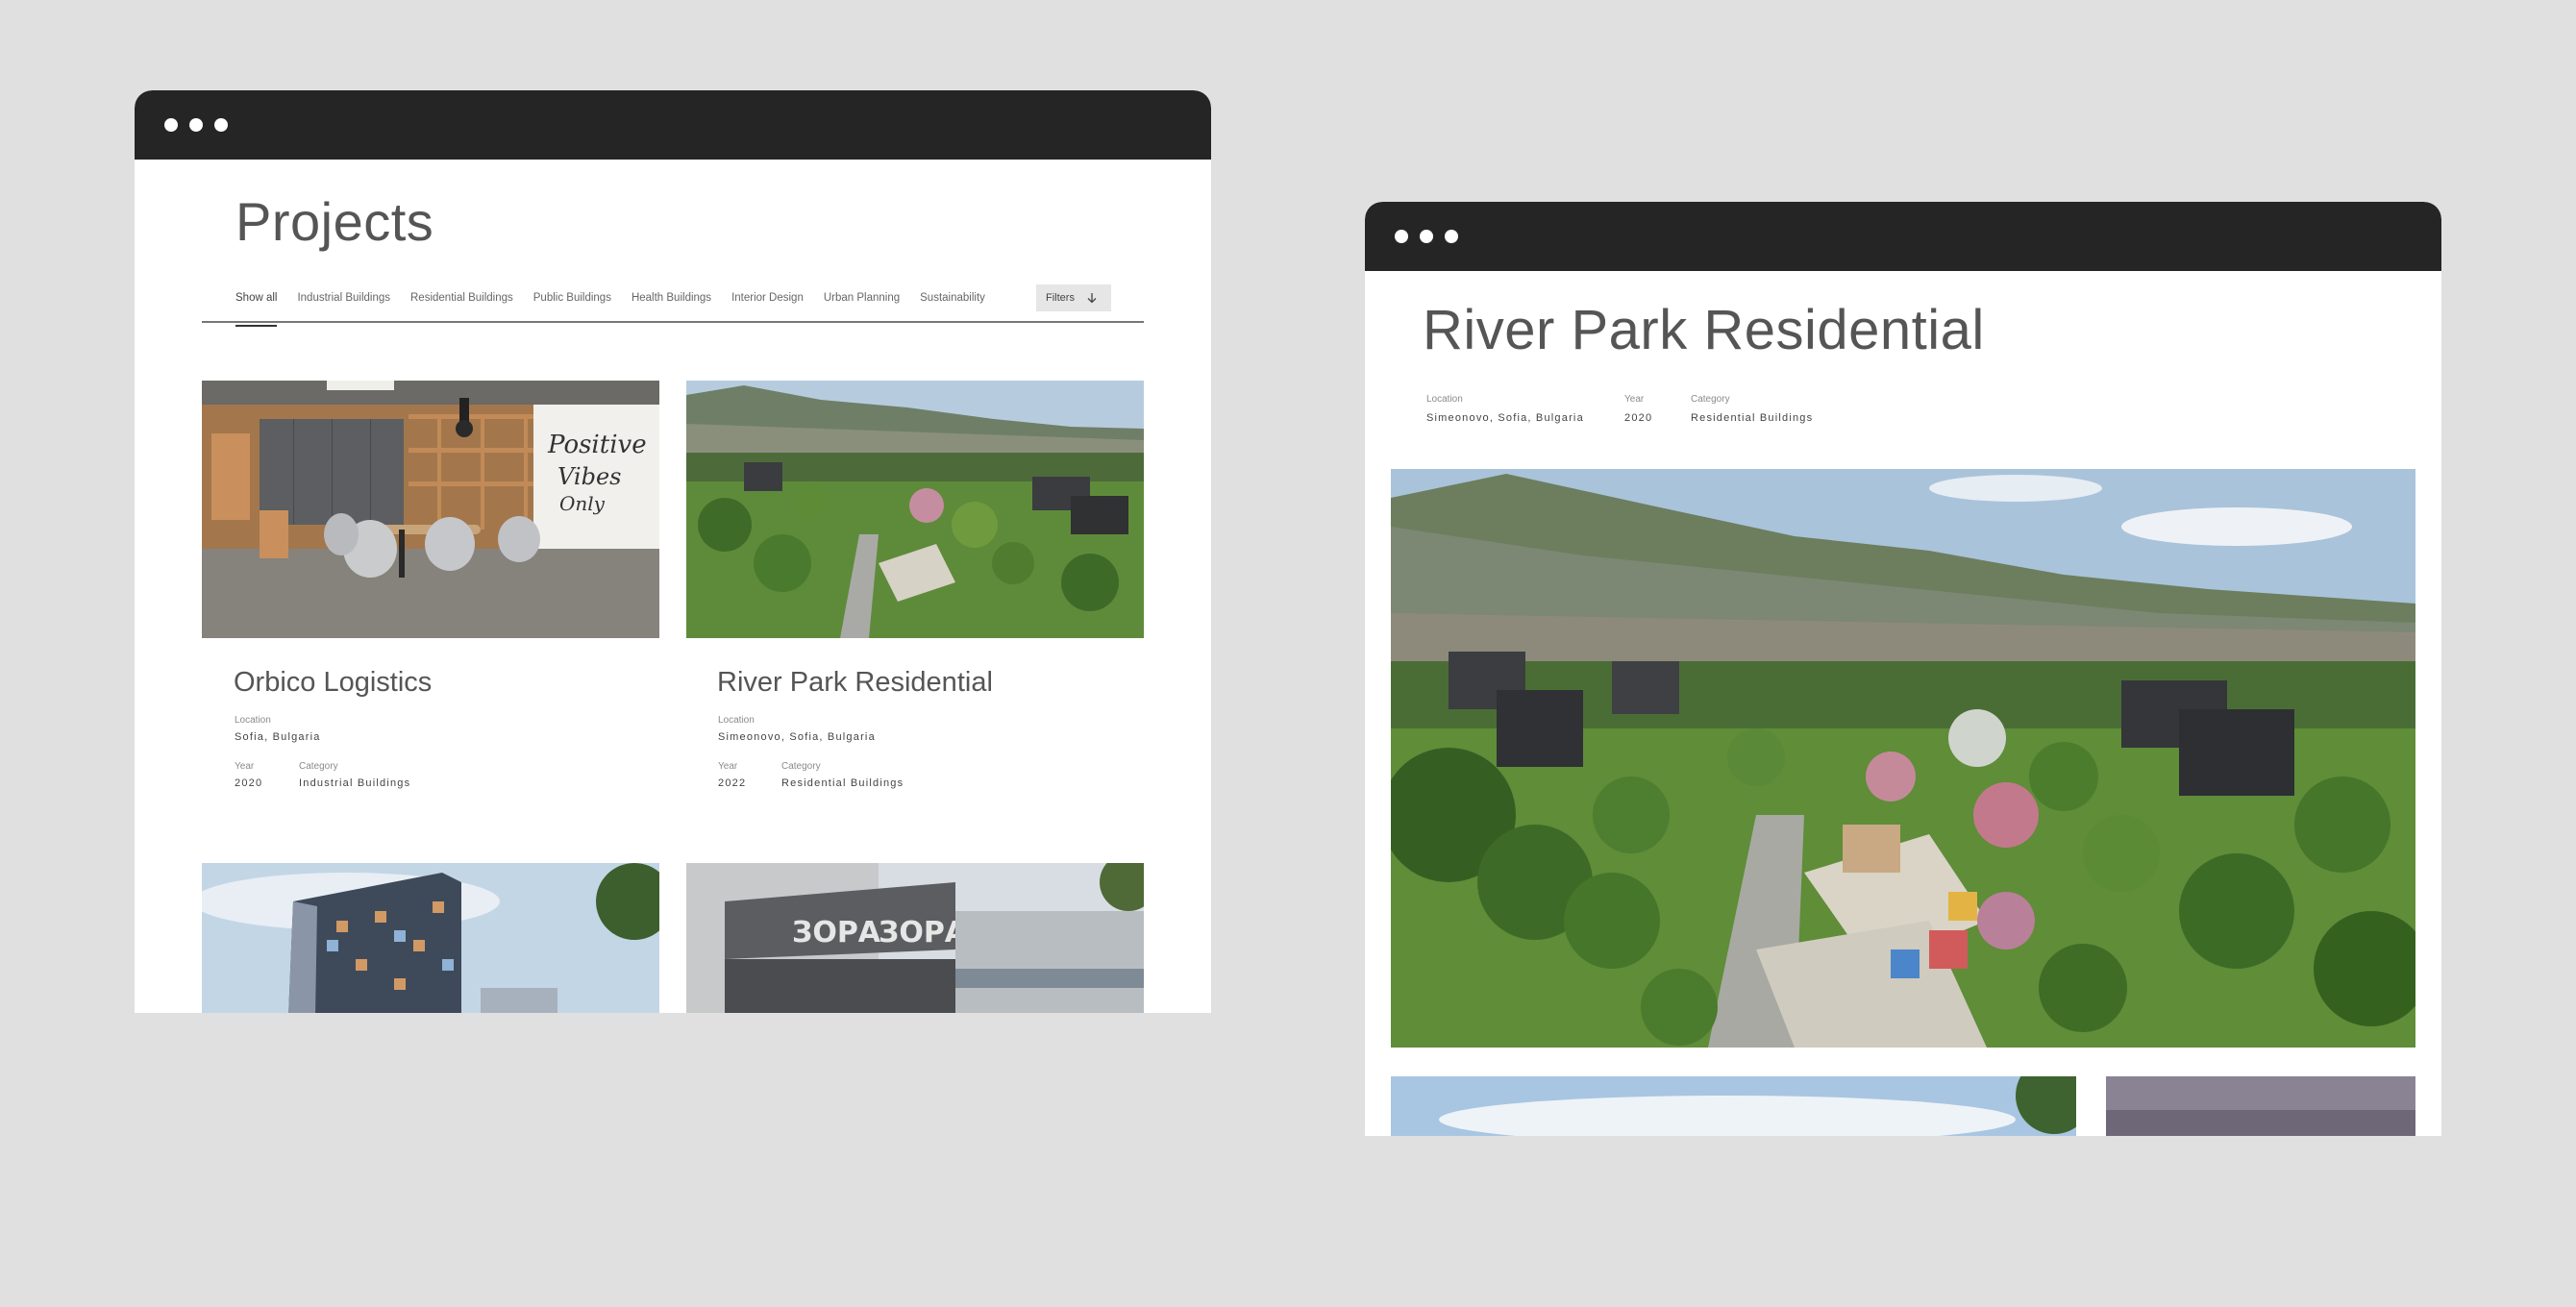  What do you see at coordinates (952, 305) in the screenshot?
I see `tab-sustainability: Sustainability` at bounding box center [952, 305].